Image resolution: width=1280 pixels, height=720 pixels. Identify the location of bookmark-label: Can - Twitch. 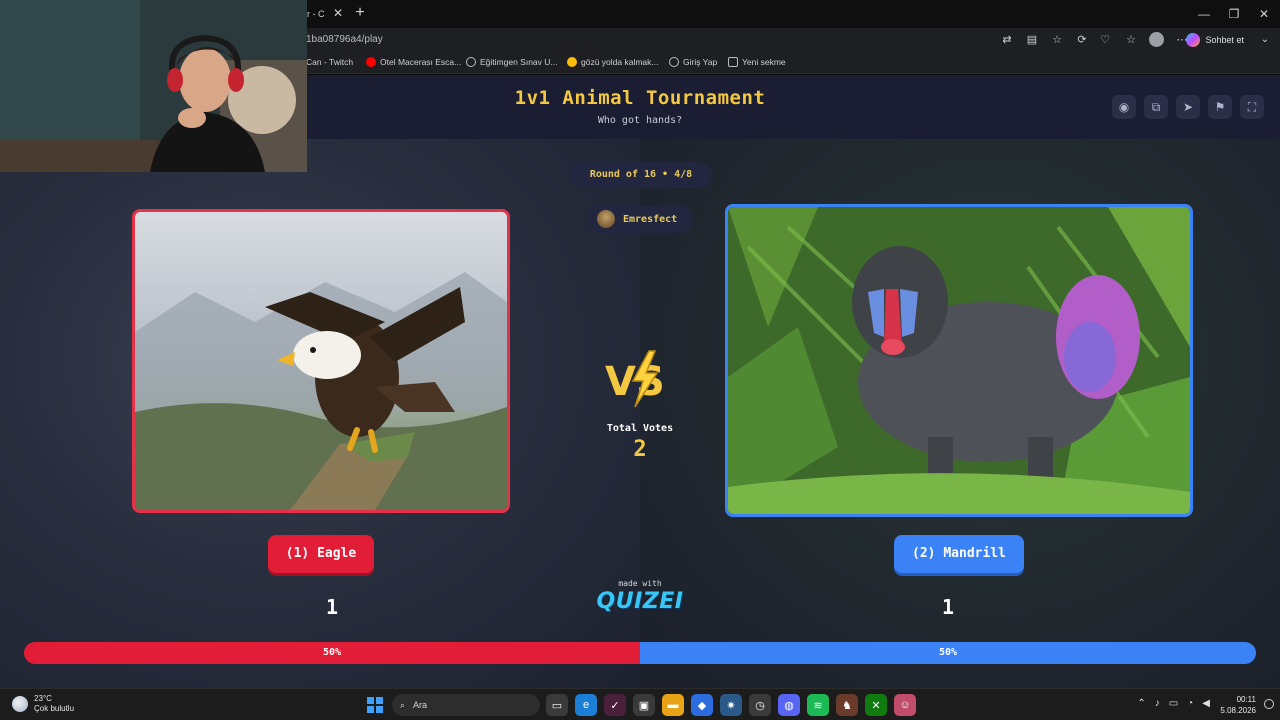
(330, 62).